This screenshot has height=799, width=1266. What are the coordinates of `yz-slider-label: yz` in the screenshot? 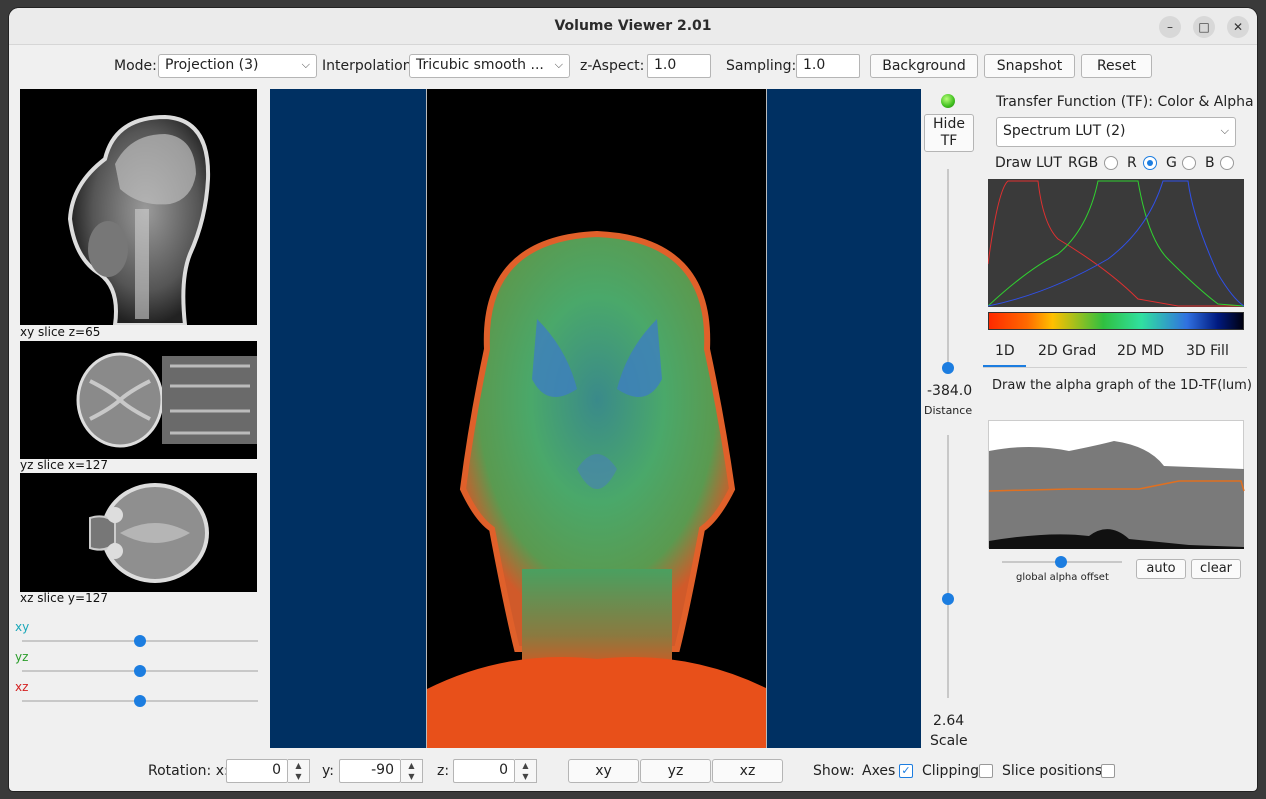 It's located at (22, 657).